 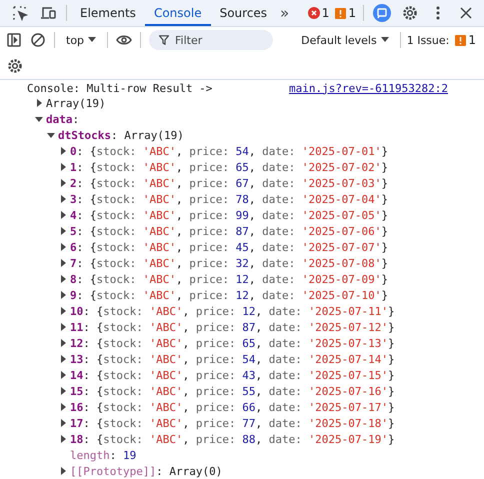 I want to click on console-value: dtStocks: Array(19), so click(x=121, y=135).